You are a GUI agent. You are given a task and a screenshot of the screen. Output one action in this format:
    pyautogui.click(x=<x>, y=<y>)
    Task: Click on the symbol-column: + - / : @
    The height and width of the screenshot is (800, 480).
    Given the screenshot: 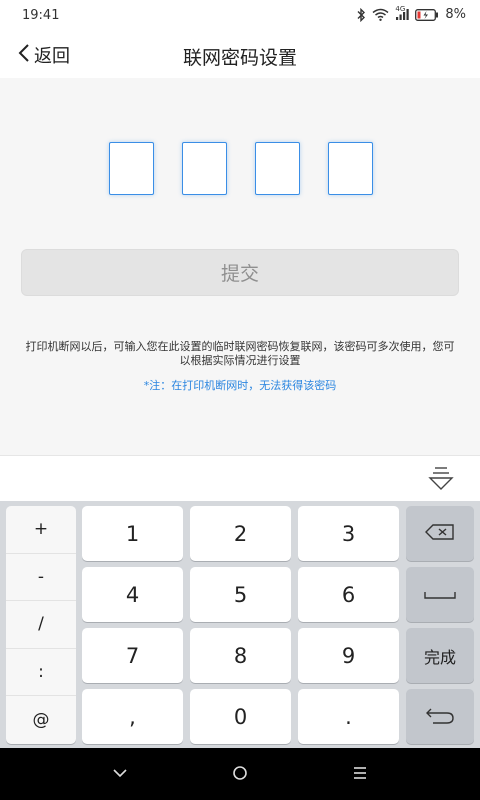 What is the action you would take?
    pyautogui.click(x=41, y=625)
    